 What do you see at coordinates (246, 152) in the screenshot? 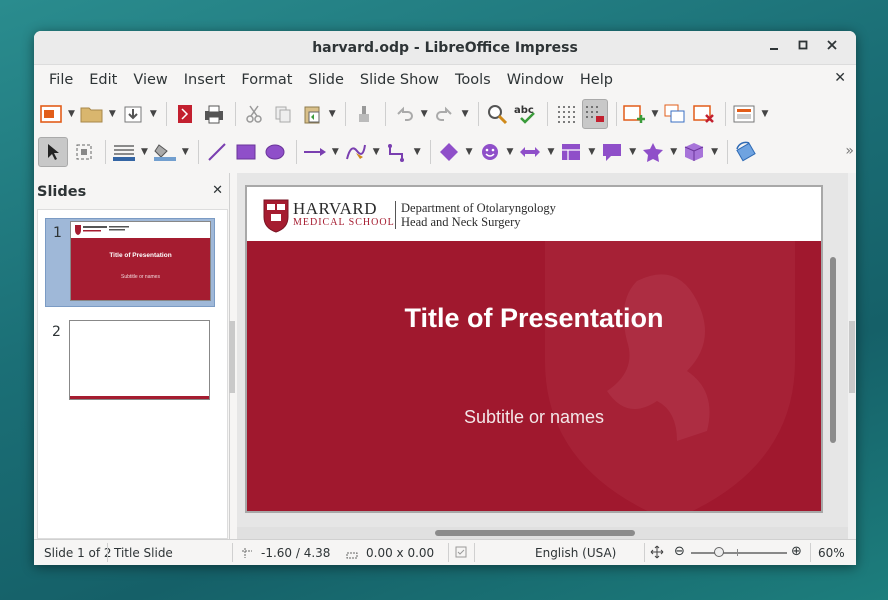
I see `insert-rectangle-button` at bounding box center [246, 152].